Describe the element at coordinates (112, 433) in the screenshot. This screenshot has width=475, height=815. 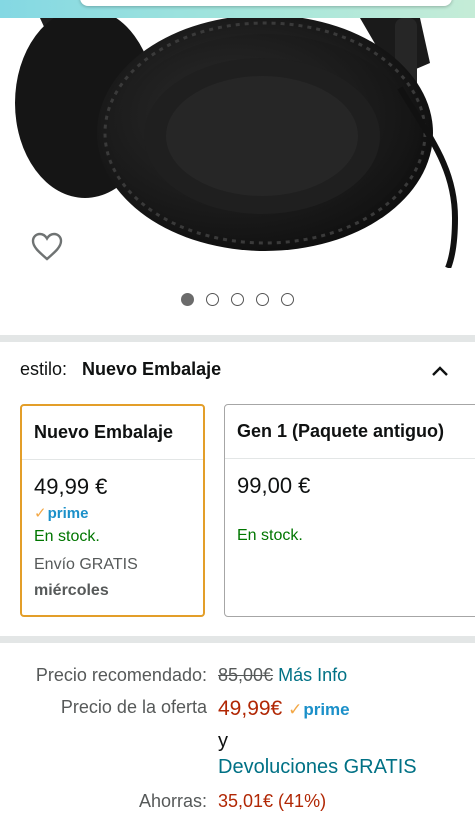
I see `variant-title: Nuevo Embalaje` at that location.